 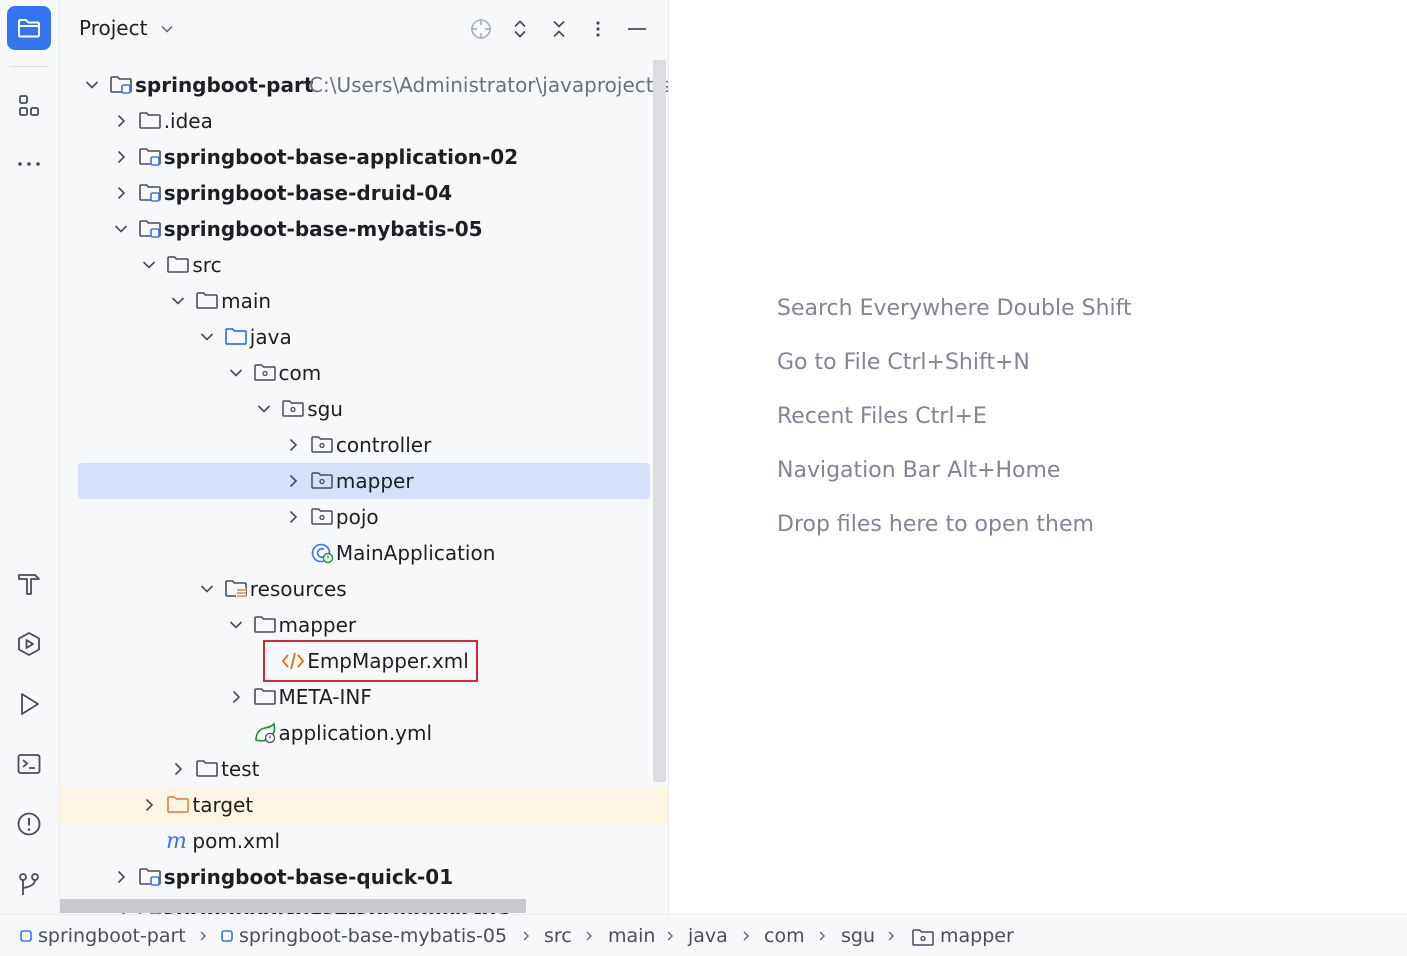 I want to click on build-tool-button, so click(x=29, y=584).